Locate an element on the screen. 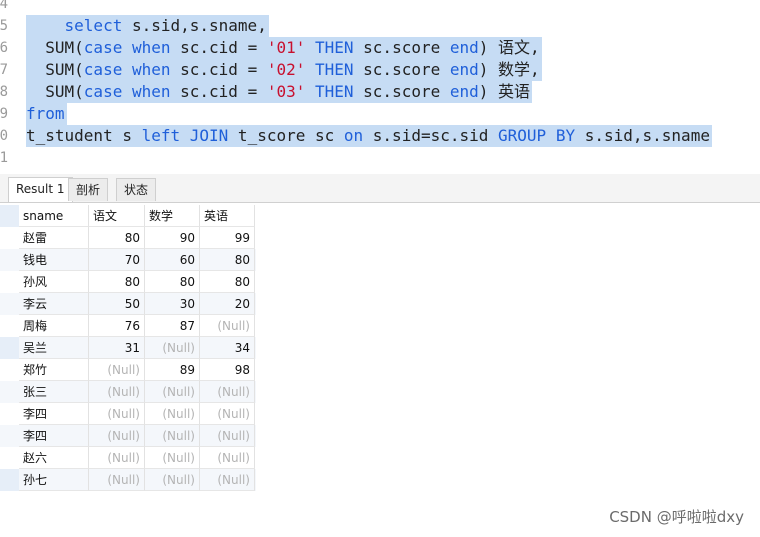  table-row: 赵雷 80 90 99 is located at coordinates (128, 238).